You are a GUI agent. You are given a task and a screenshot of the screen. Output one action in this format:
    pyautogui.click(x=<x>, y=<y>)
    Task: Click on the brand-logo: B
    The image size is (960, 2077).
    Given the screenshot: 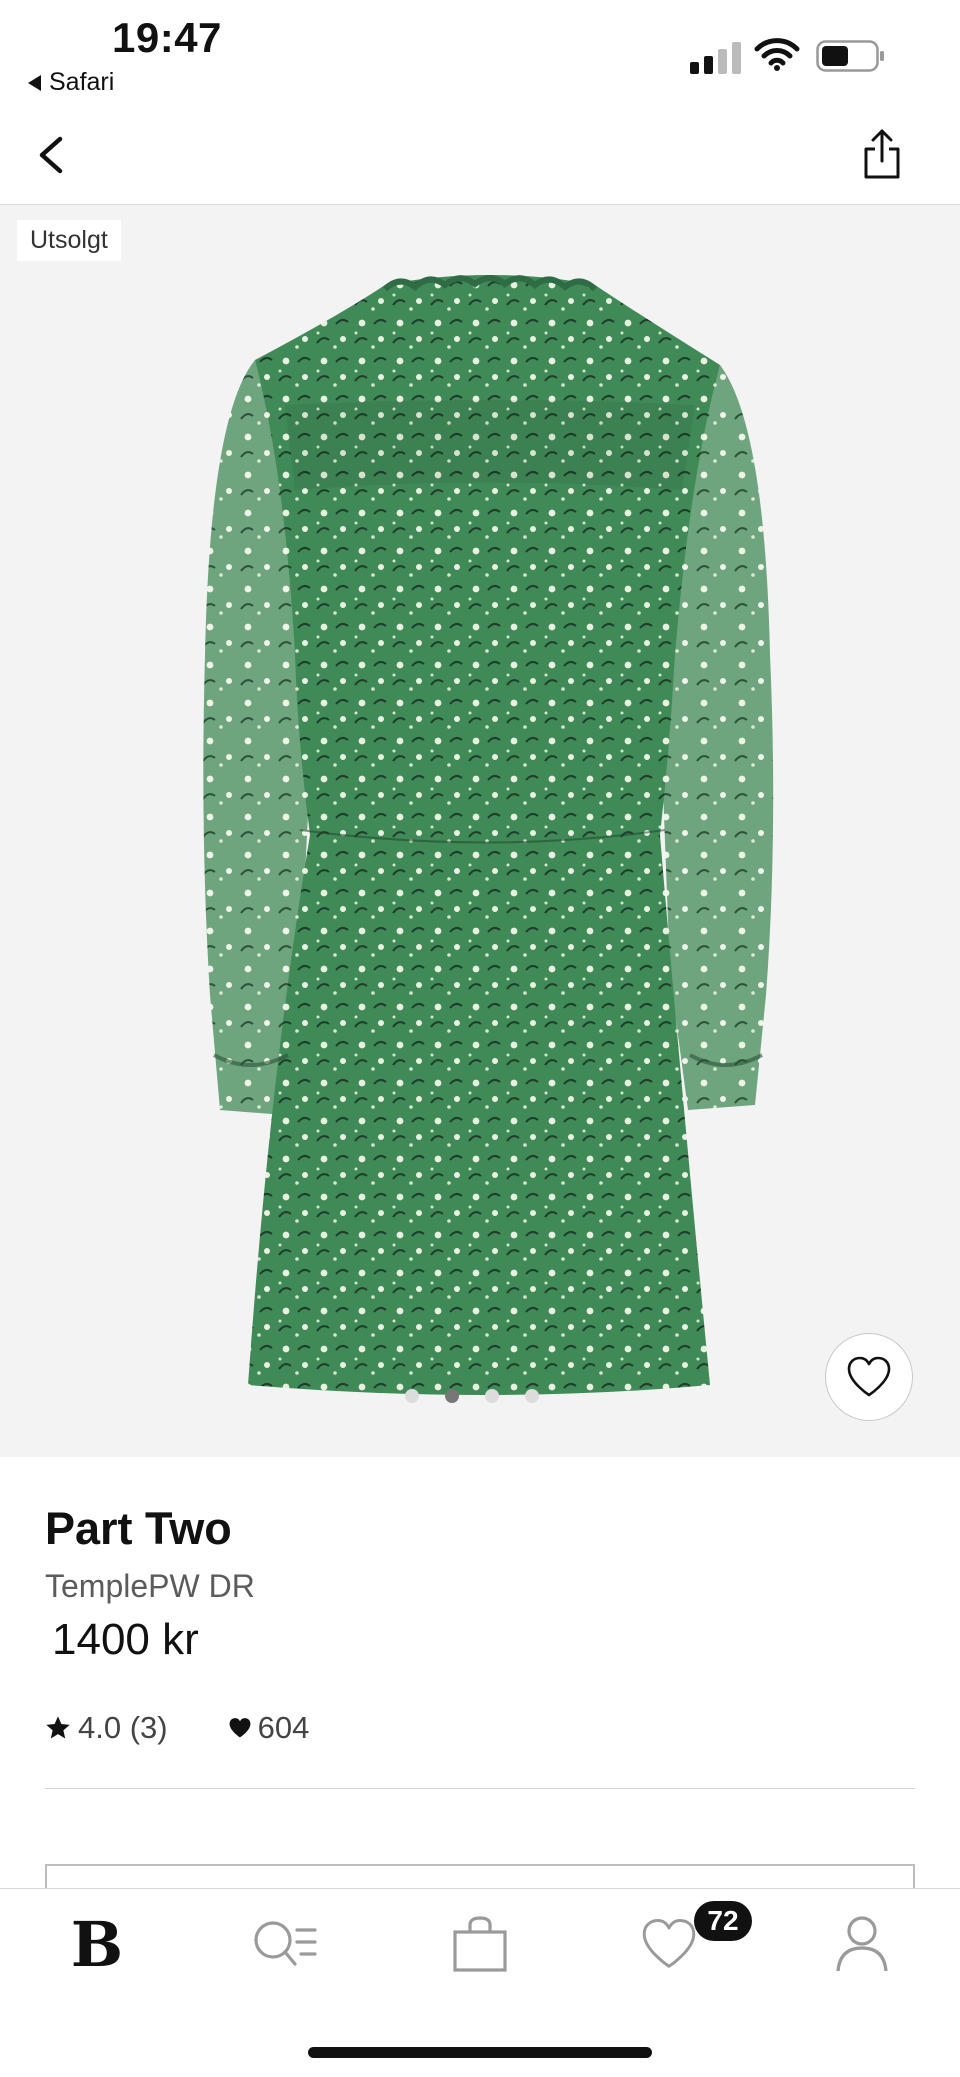 What is the action you would take?
    pyautogui.click(x=97, y=1944)
    